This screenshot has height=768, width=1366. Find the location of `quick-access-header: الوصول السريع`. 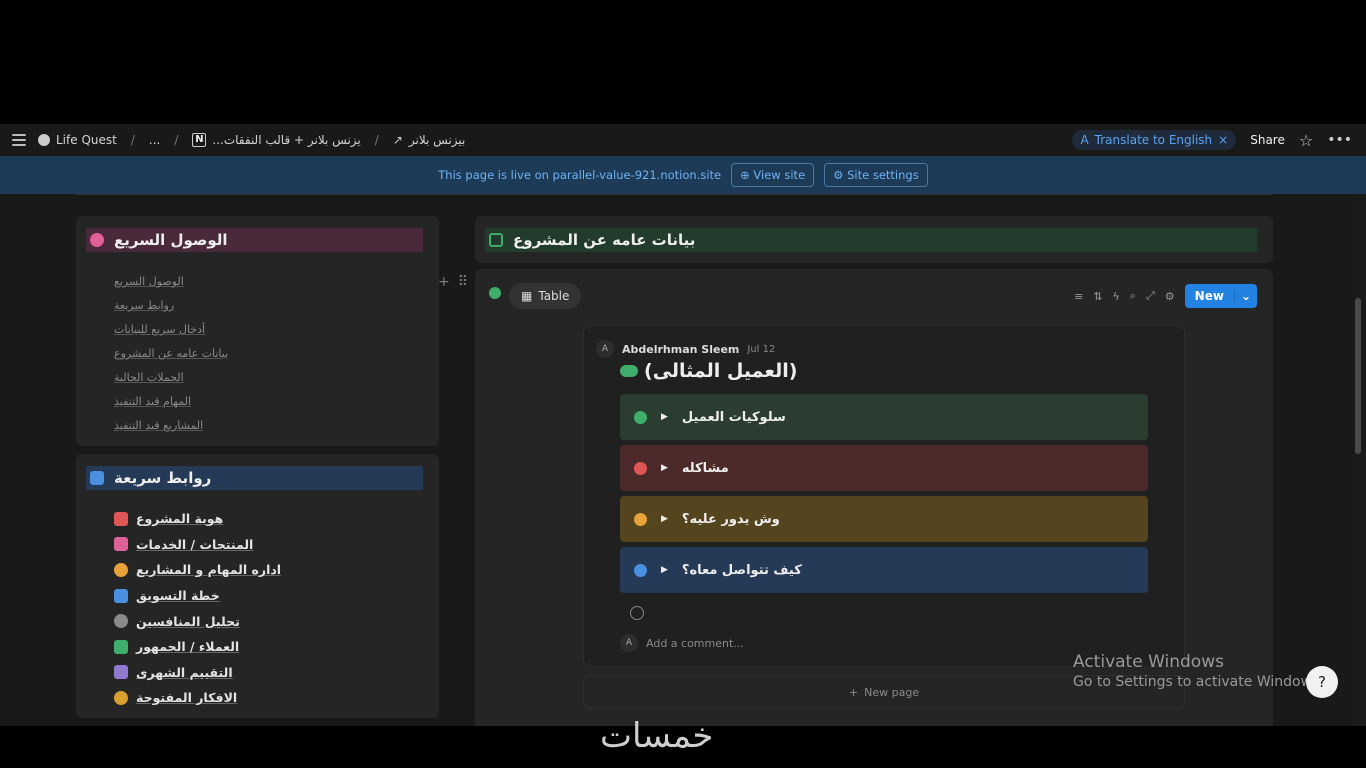

quick-access-header: الوصول السريع is located at coordinates (254, 240).